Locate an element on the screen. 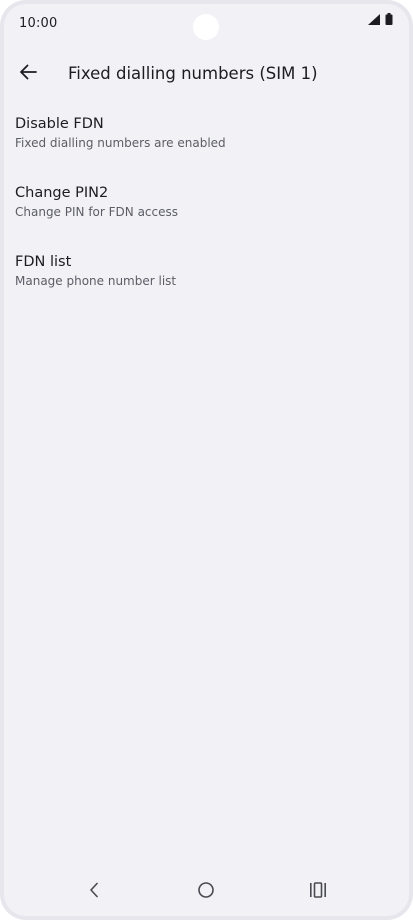 This screenshot has height=920, width=413. status-time: 10:00 is located at coordinates (38, 23).